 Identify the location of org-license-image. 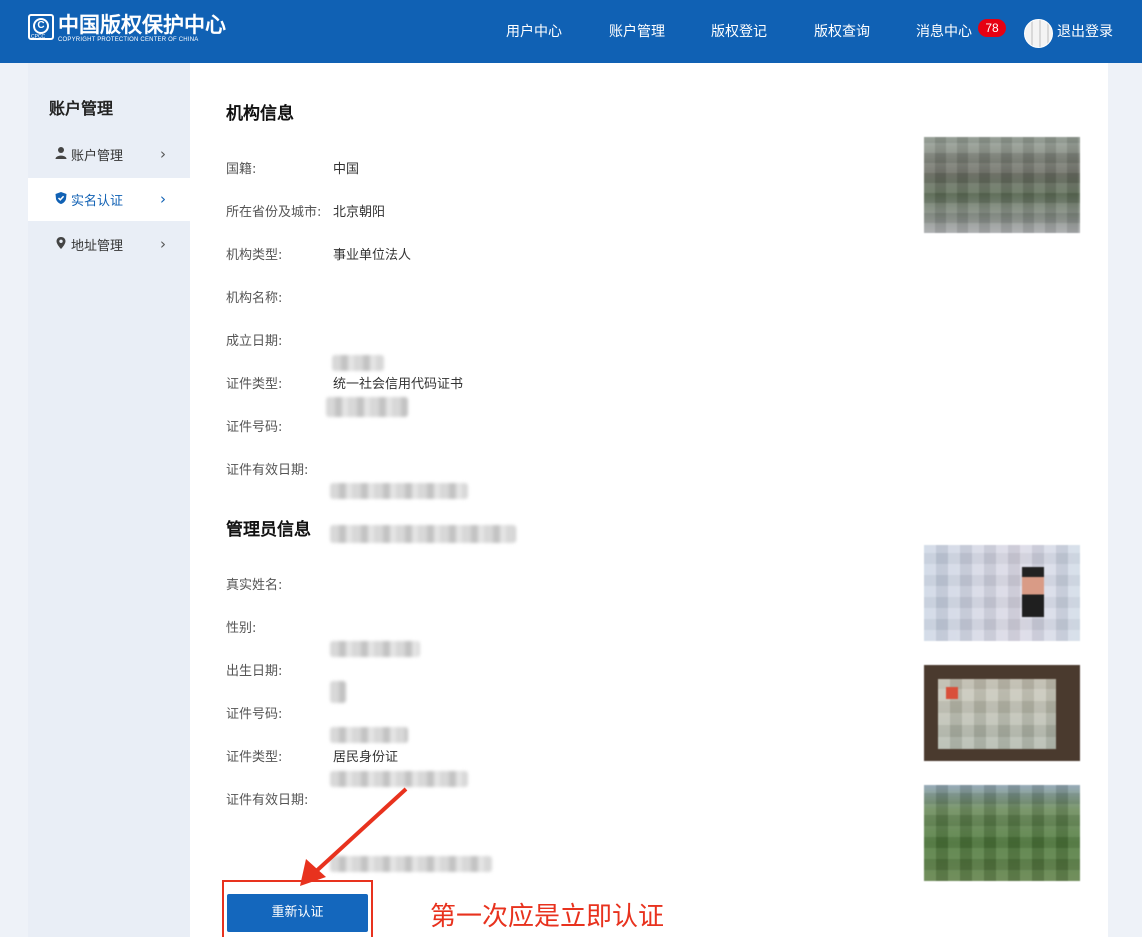
(1002, 185).